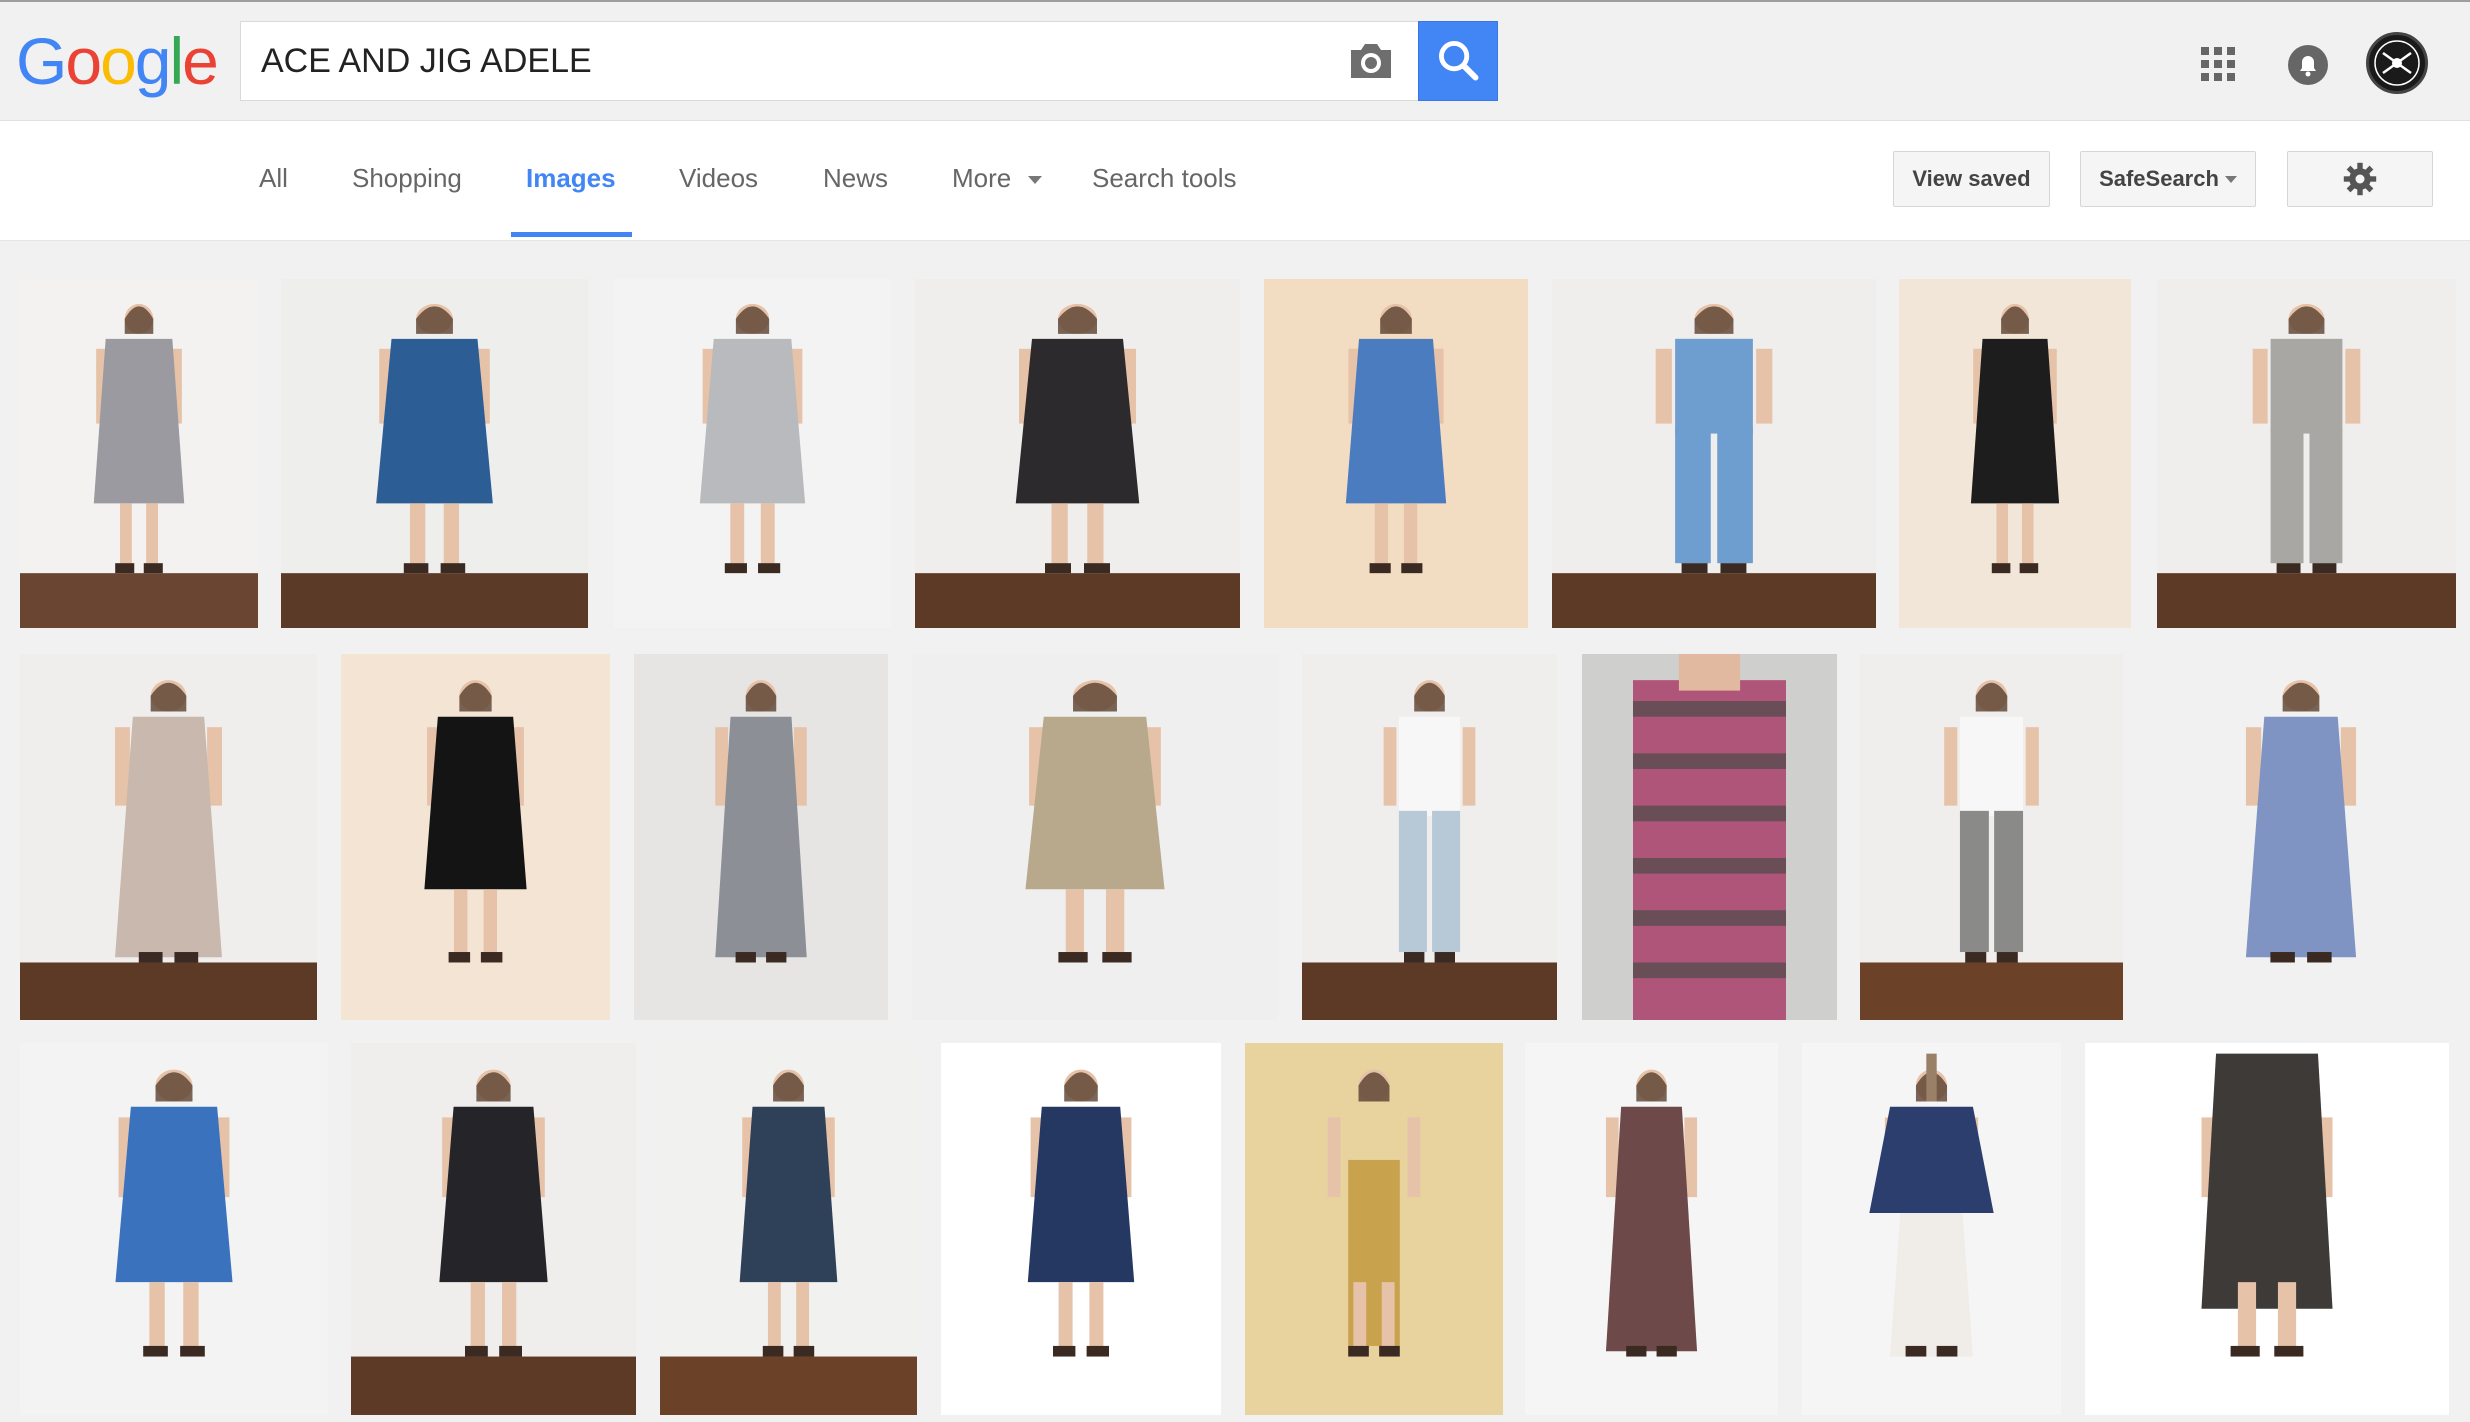  I want to click on tab-news: News, so click(855, 178).